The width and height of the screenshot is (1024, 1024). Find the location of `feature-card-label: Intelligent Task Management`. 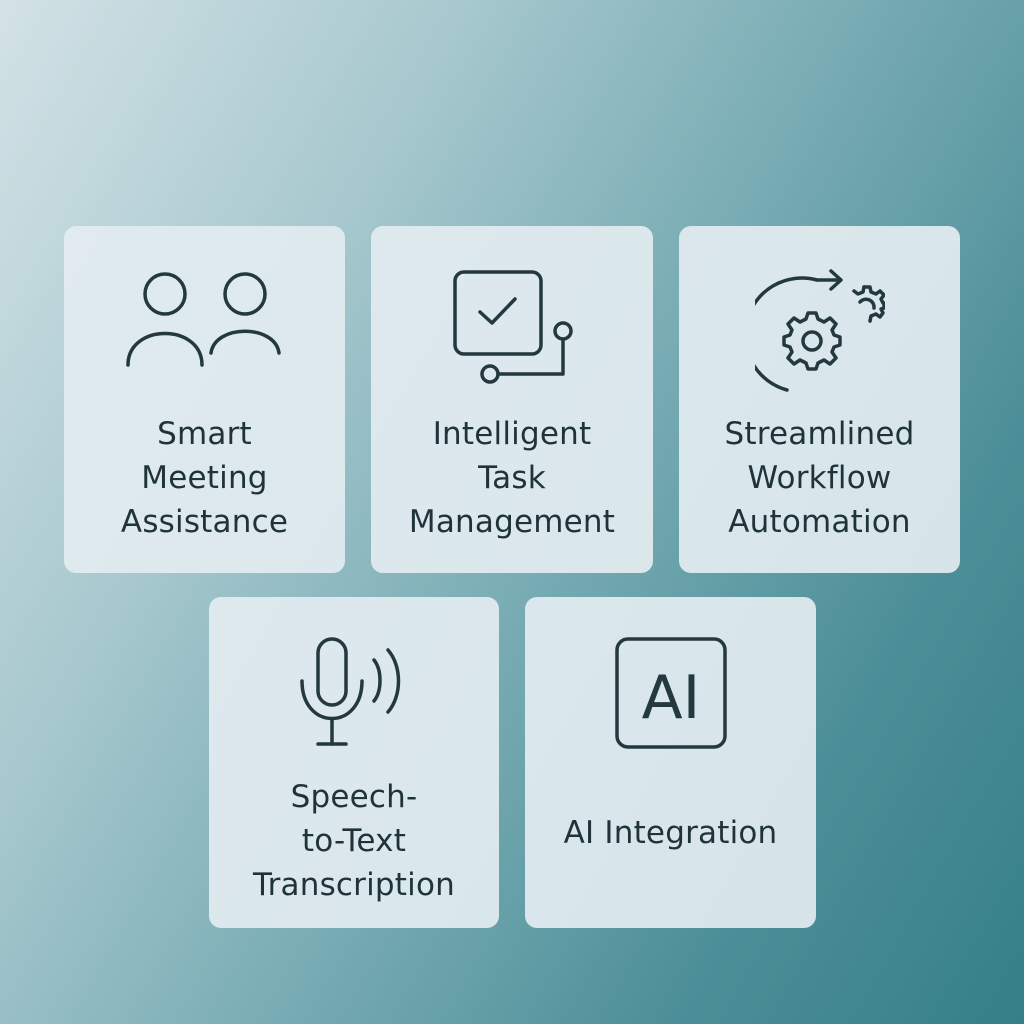

feature-card-label: Intelligent Task Management is located at coordinates (512, 478).